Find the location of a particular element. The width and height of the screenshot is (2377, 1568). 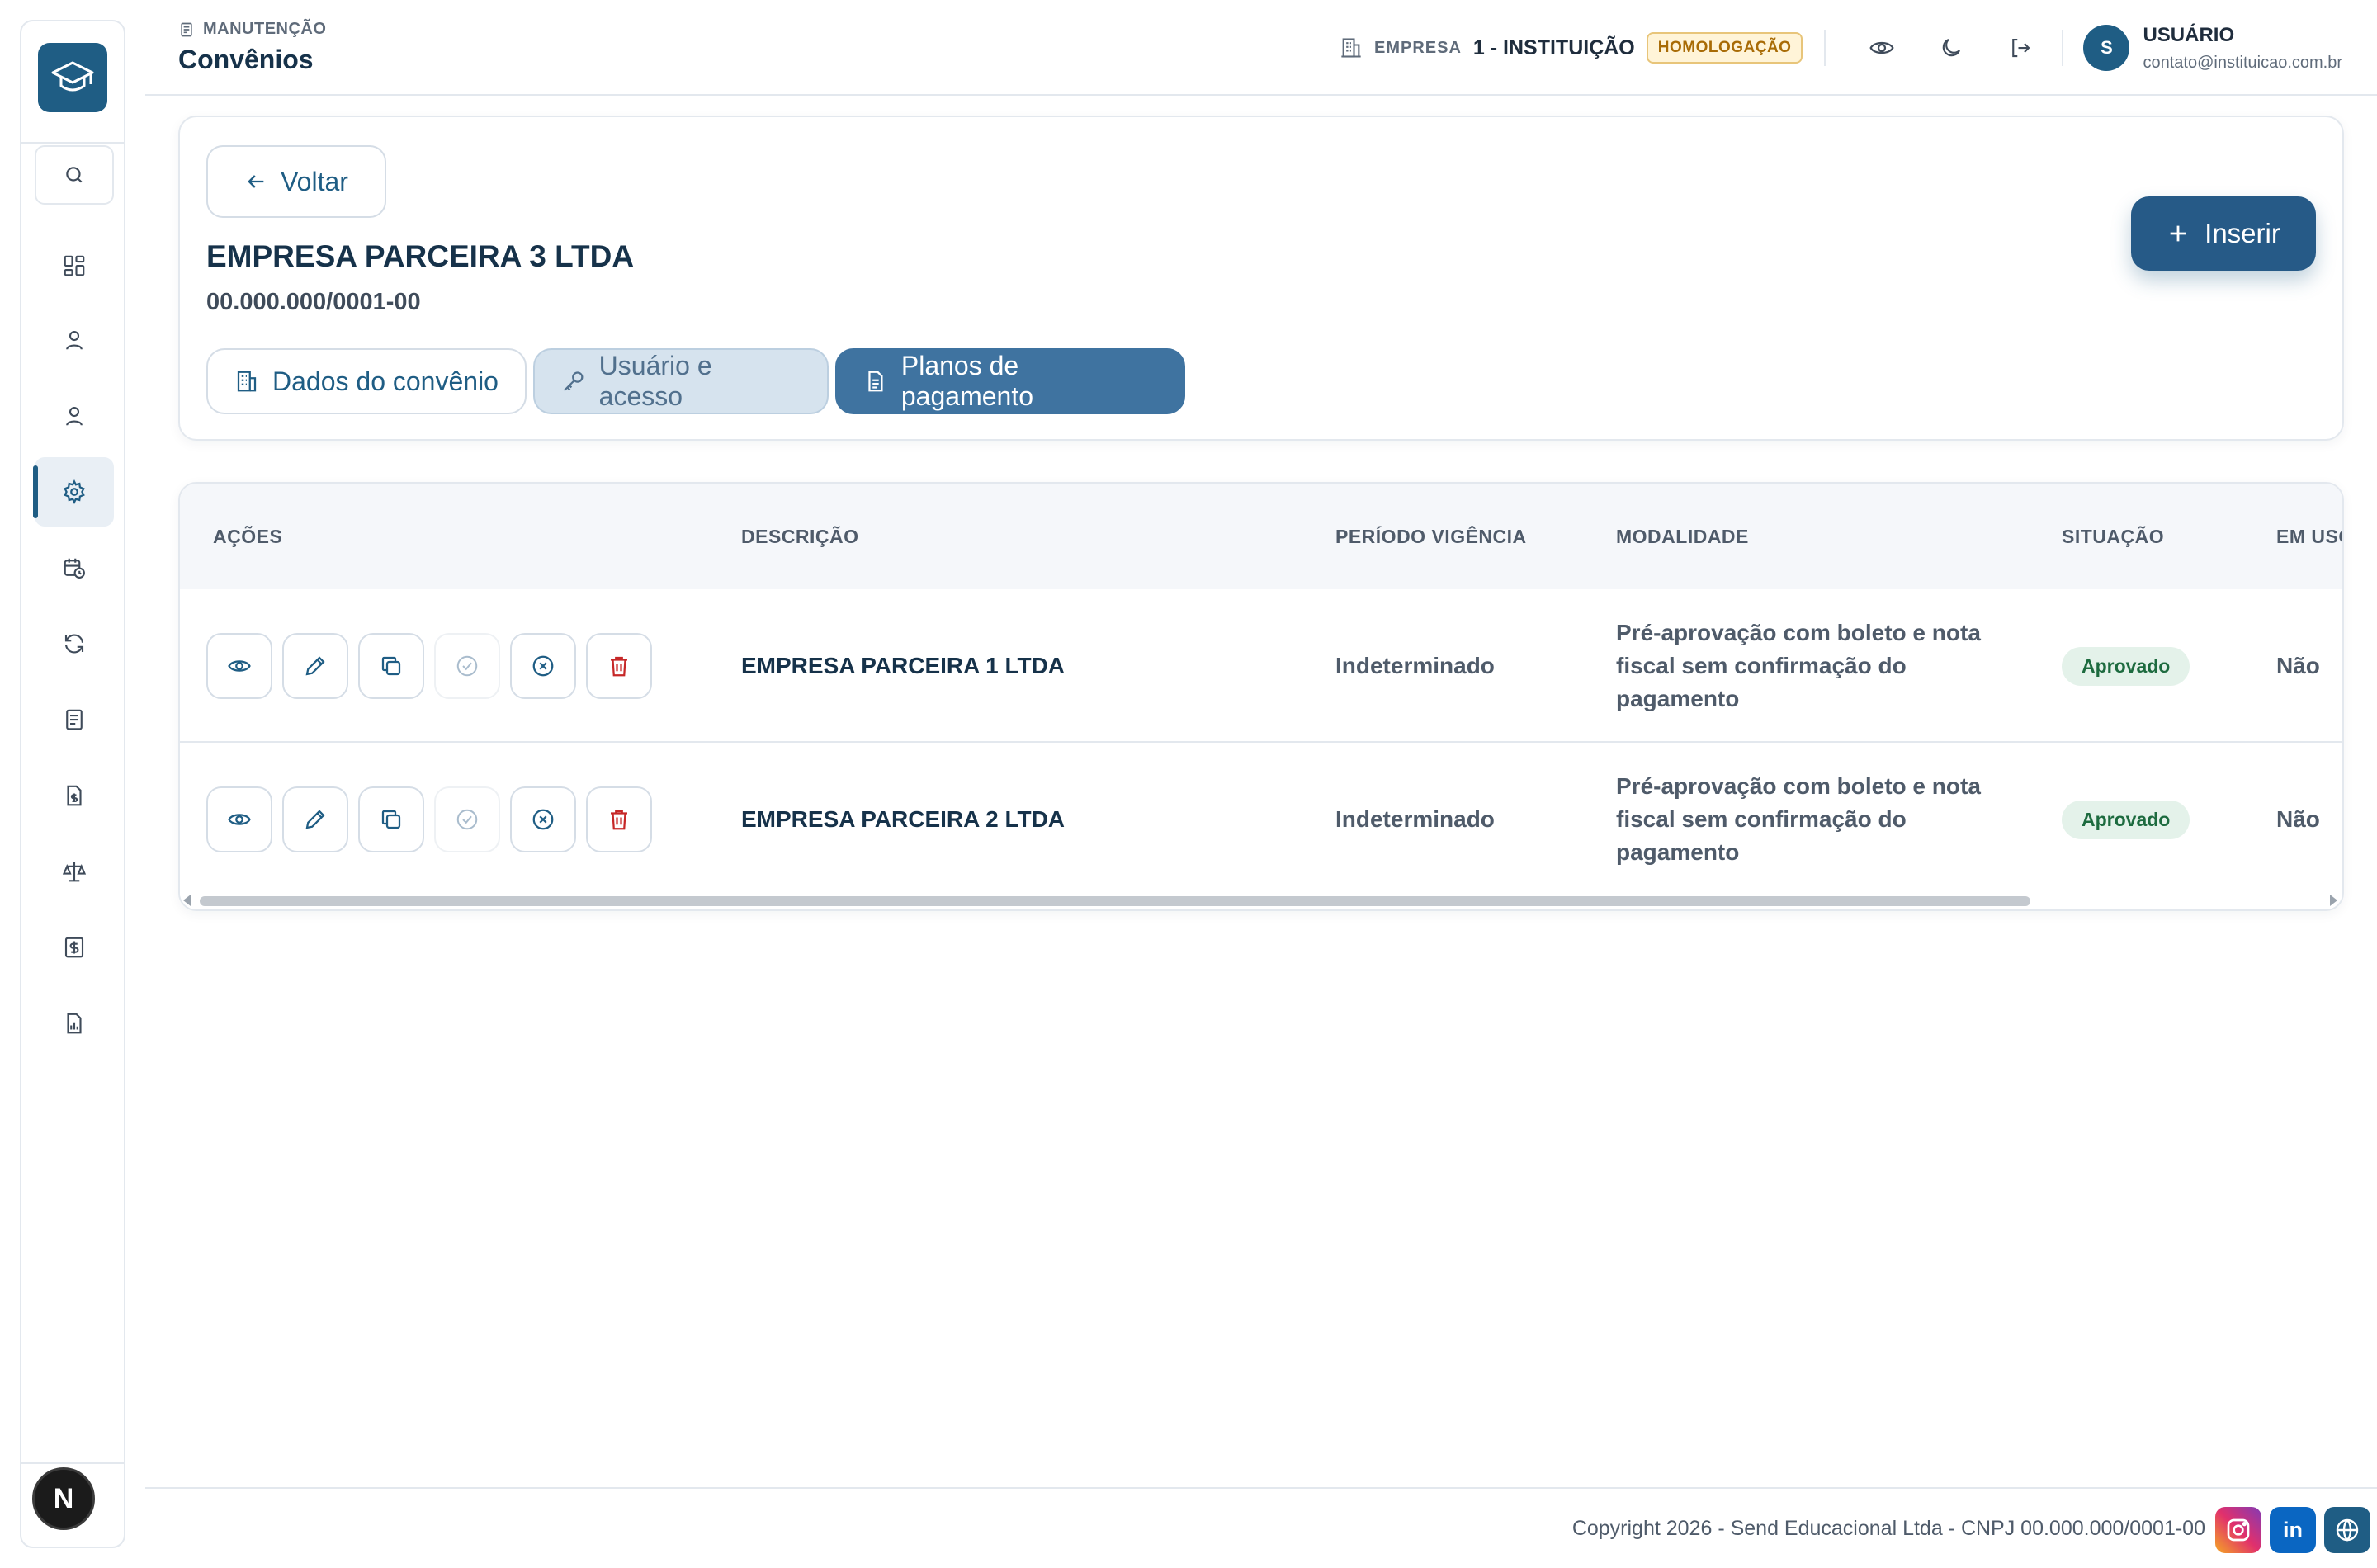

sidebar-item-users is located at coordinates (74, 340).